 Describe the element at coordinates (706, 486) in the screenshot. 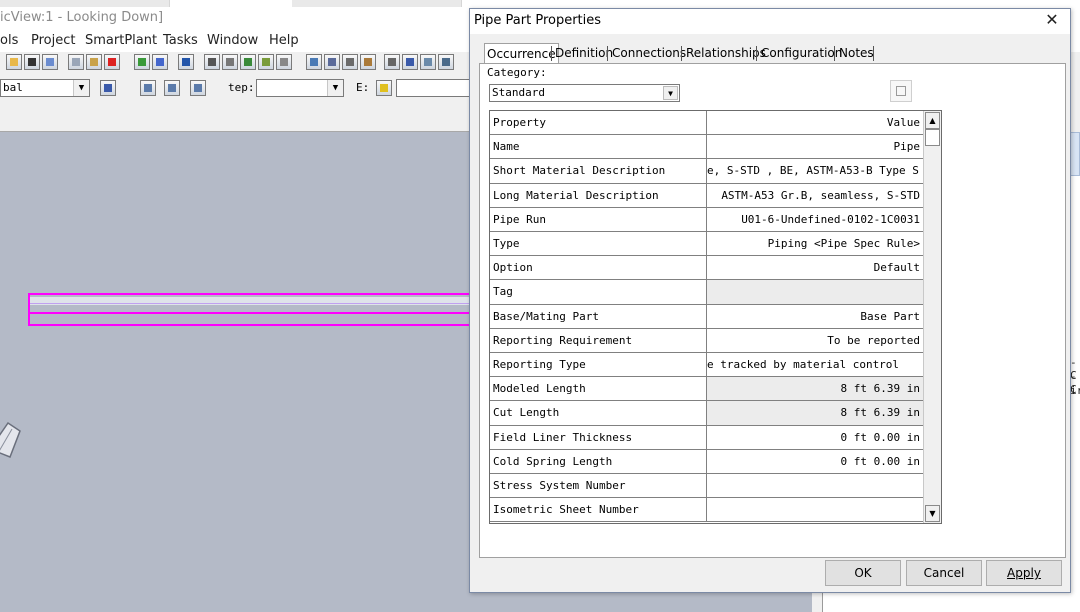

I see `property-row: Stress System Number` at that location.